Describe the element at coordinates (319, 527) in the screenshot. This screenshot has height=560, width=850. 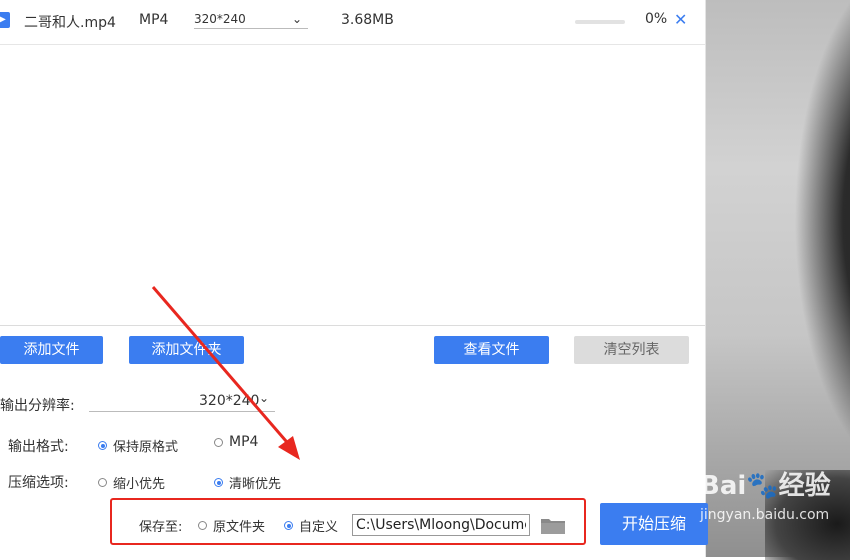
I see `save-custom-text: 自定义` at that location.